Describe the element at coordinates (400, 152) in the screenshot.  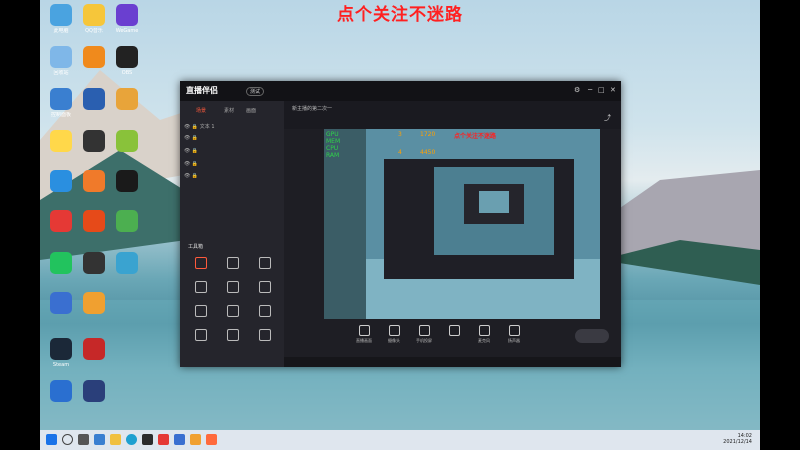
I see `overlay-number-3: 4` at that location.